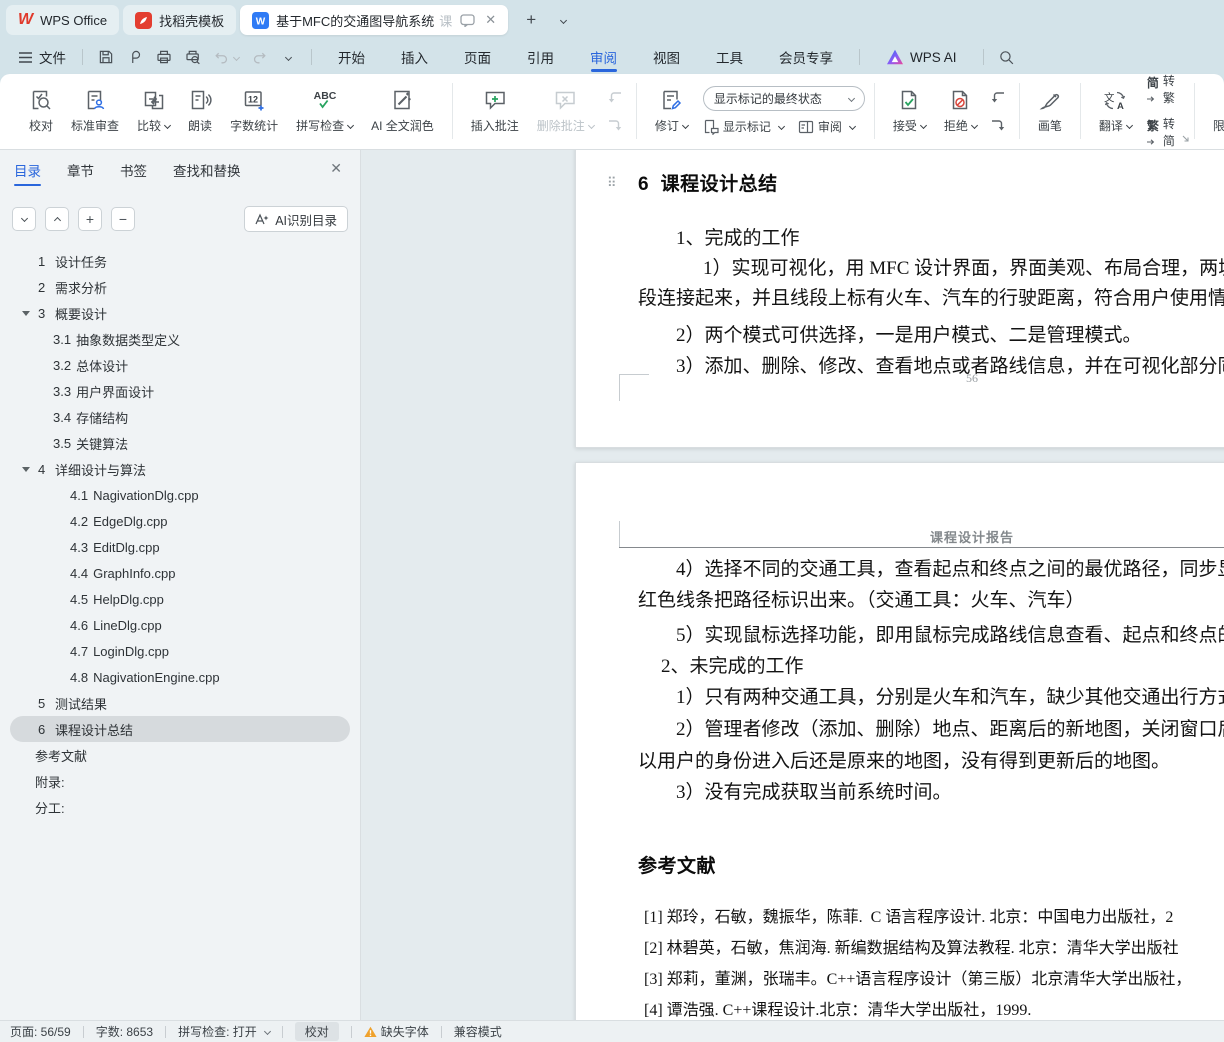 This screenshot has width=1224, height=1042. Describe the element at coordinates (133, 170) in the screenshot. I see `sidebar-tab-bookmarks: 书签` at that location.